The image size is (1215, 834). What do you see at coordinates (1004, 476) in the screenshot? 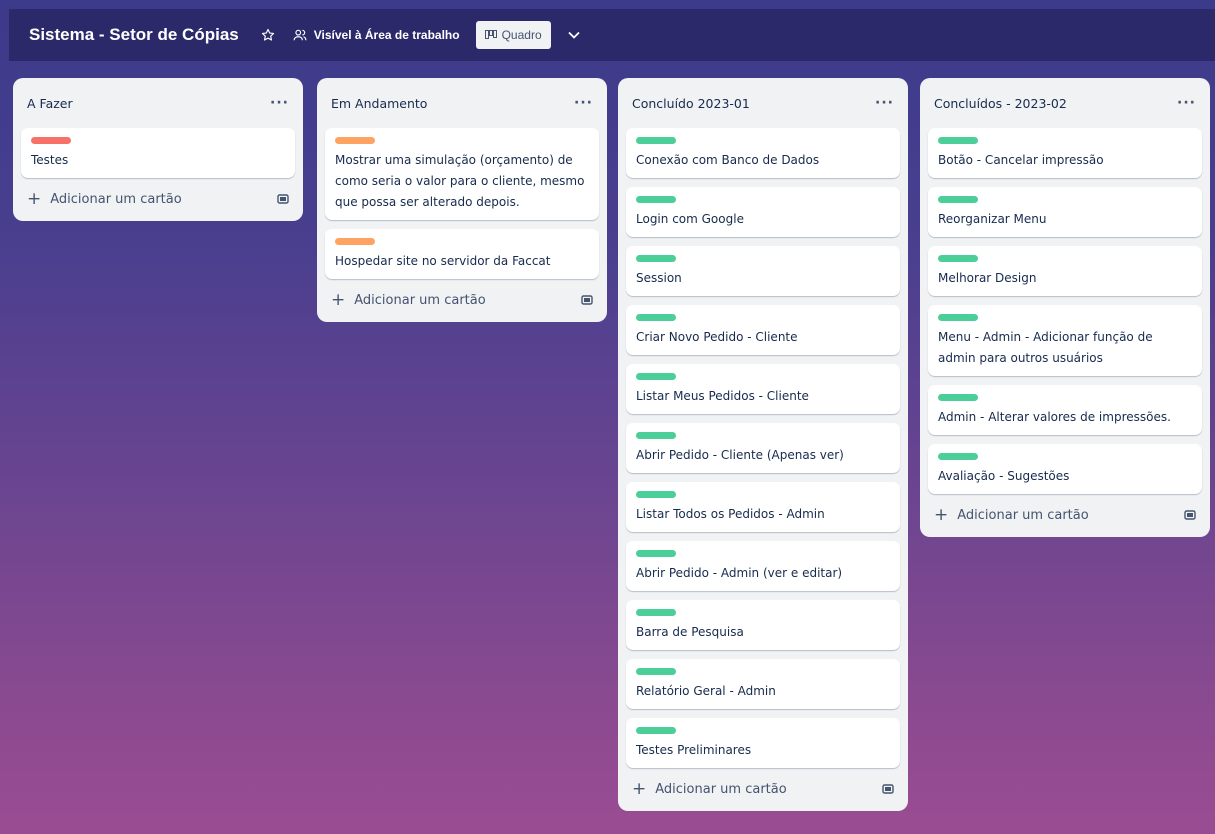
I see `card-title: Avaliação - Sugestões` at bounding box center [1004, 476].